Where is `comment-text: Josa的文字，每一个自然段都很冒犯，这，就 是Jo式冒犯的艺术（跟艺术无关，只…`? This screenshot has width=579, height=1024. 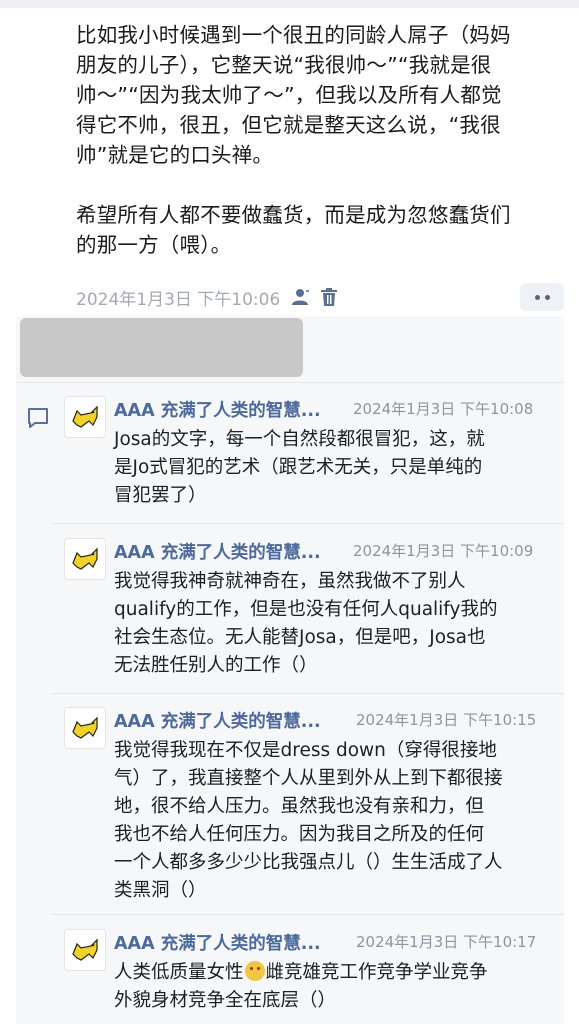
comment-text: Josa的文字，每一个自然段都很冒犯，这，就 是Jo式冒犯的艺术（跟艺术无关，只… is located at coordinates (299, 467).